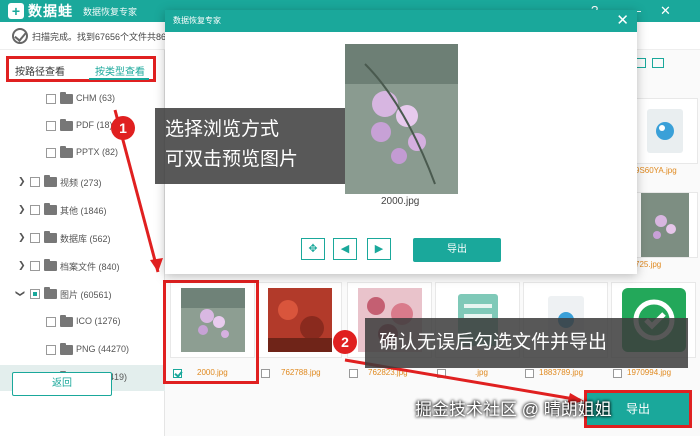 The width and height of the screenshot is (700, 436). What do you see at coordinates (345, 342) in the screenshot?
I see `step-badge-2: 2` at bounding box center [345, 342].